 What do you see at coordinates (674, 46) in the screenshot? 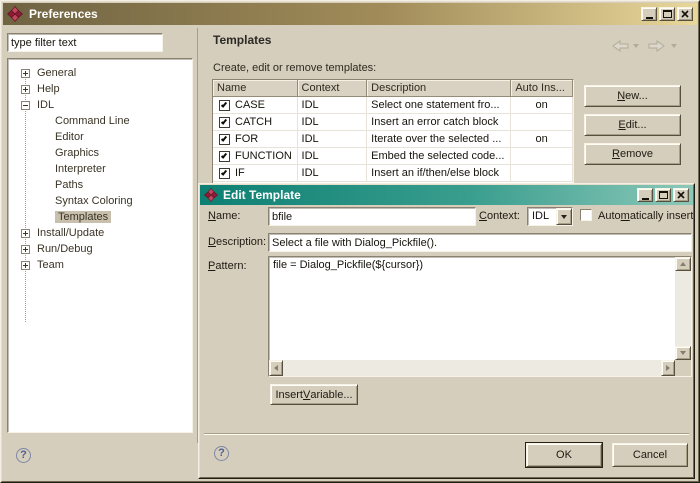
I see `forward-history-dropdown-icon` at bounding box center [674, 46].